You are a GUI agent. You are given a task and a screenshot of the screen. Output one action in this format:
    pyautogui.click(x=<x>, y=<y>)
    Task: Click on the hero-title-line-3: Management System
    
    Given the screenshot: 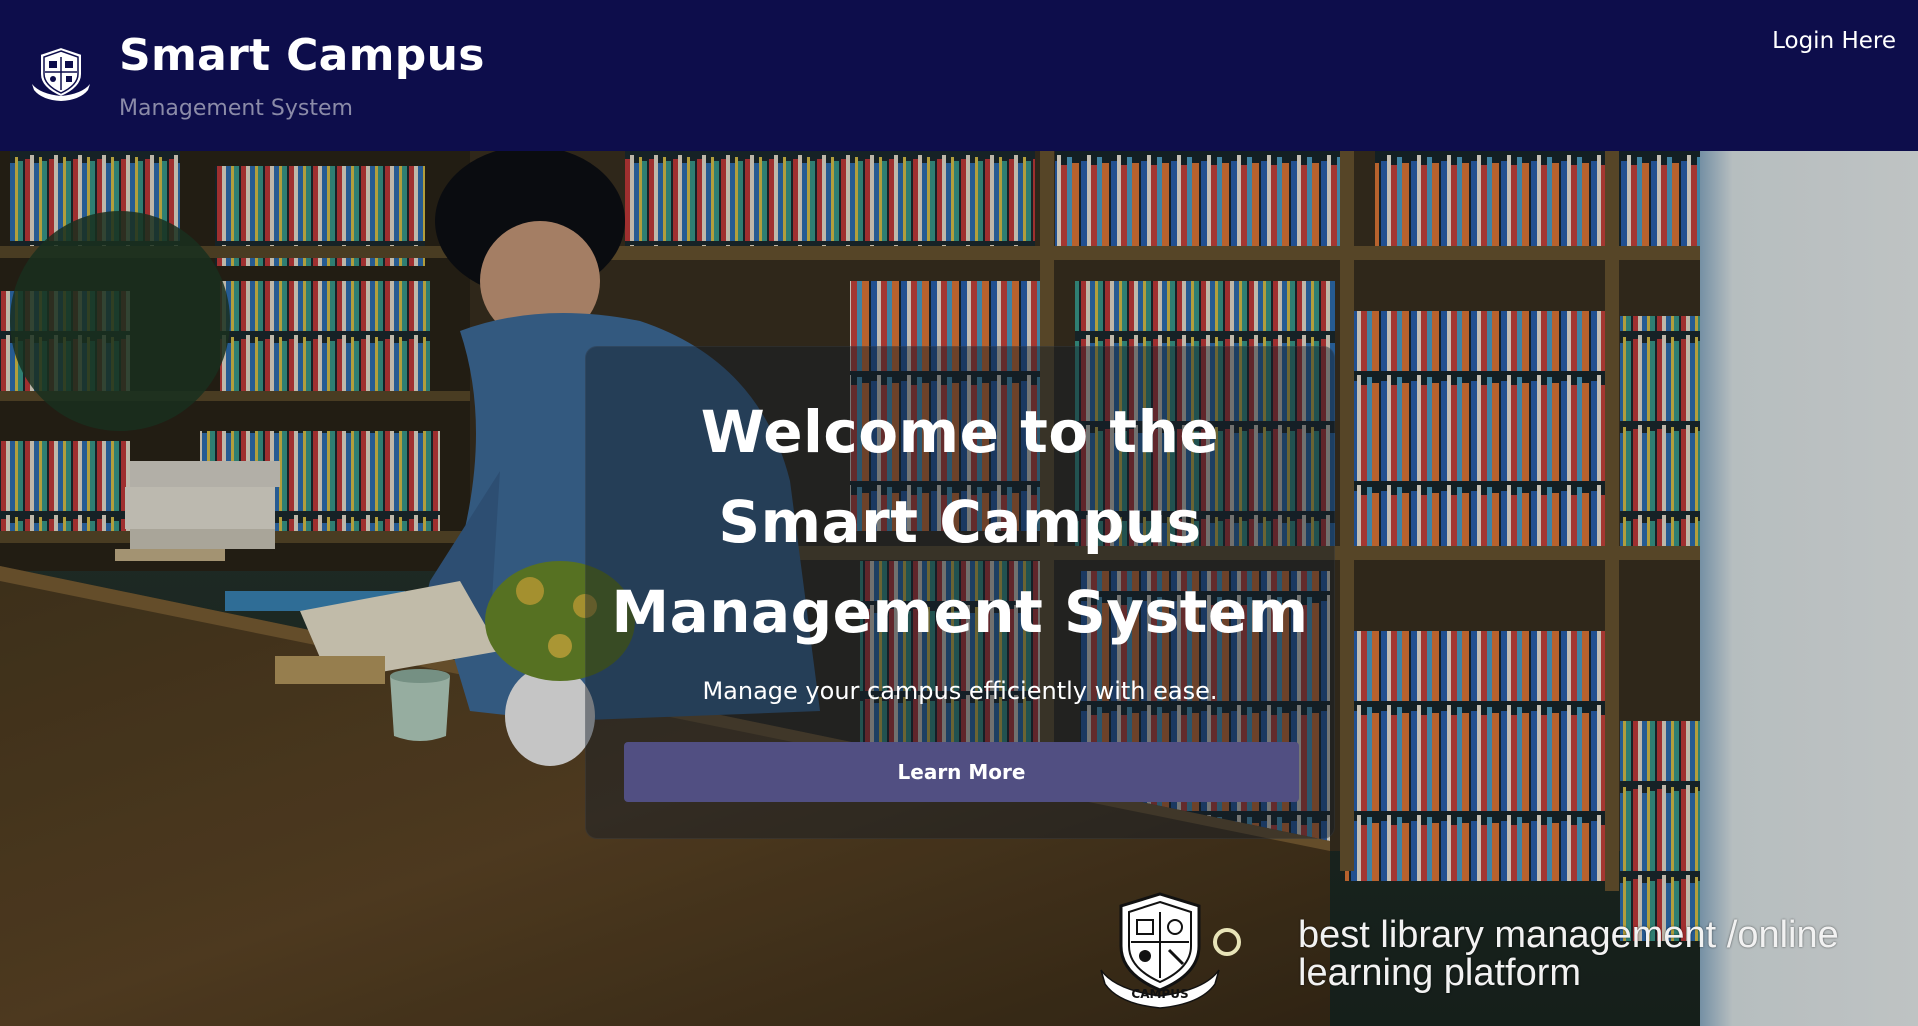 What is the action you would take?
    pyautogui.click(x=960, y=612)
    